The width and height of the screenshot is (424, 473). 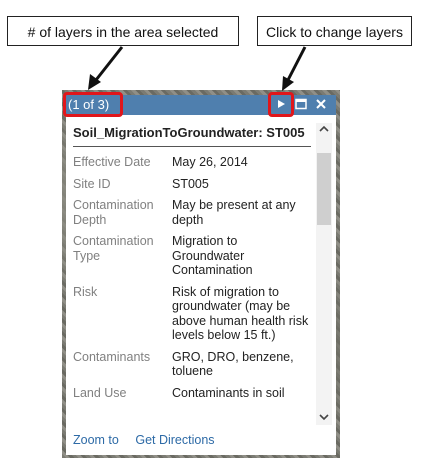 I want to click on change-layers-callout: Click to change layers, so click(x=334, y=31).